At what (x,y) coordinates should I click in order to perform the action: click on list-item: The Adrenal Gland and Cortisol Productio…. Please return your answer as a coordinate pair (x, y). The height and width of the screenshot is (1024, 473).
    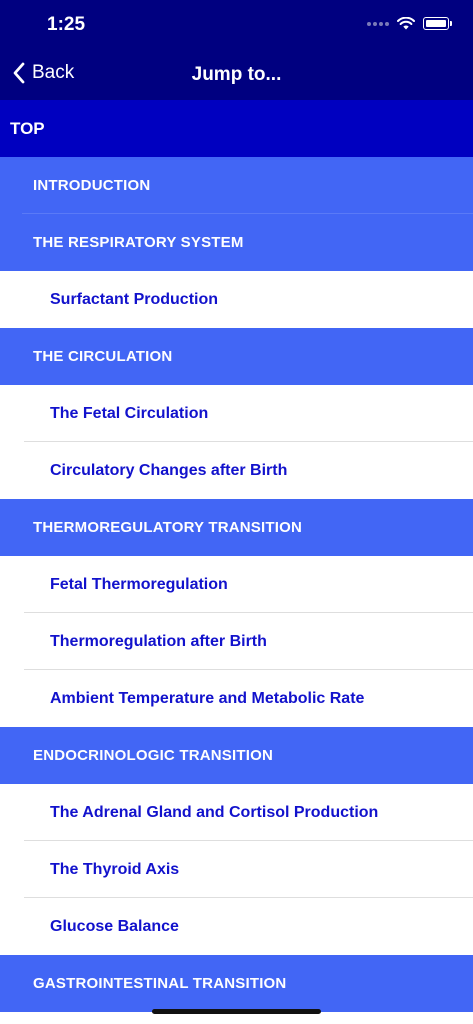
    Looking at the image, I should click on (236, 812).